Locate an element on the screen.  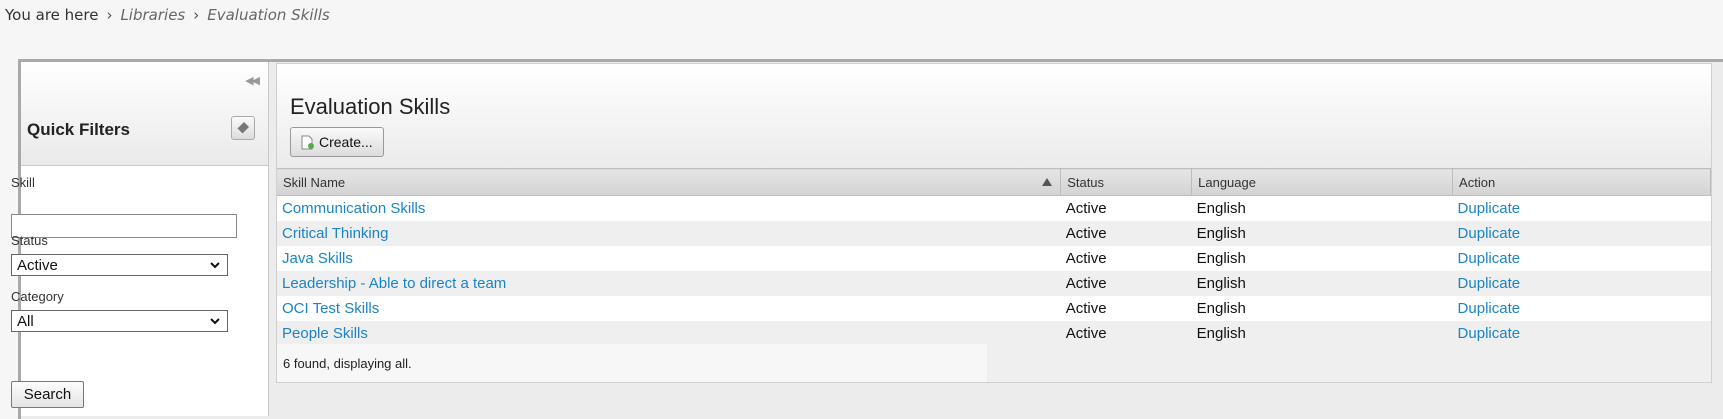
column-header-skill-name: Skill Name is located at coordinates (669, 182).